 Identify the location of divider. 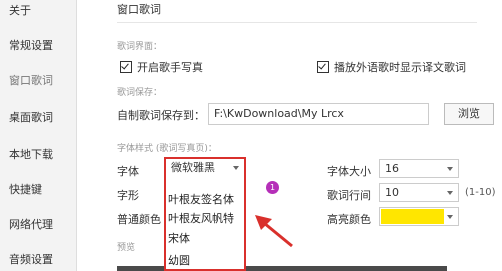
(297, 22).